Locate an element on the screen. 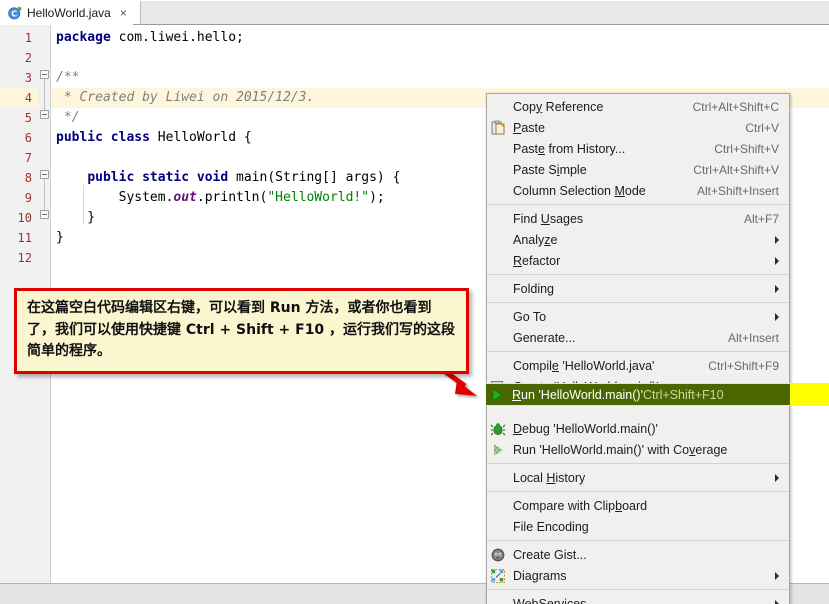 Image resolution: width=829 pixels, height=604 pixels. menu-item-paste-simple: Paste Simple Ctrl+Alt+Shift+V is located at coordinates (638, 169).